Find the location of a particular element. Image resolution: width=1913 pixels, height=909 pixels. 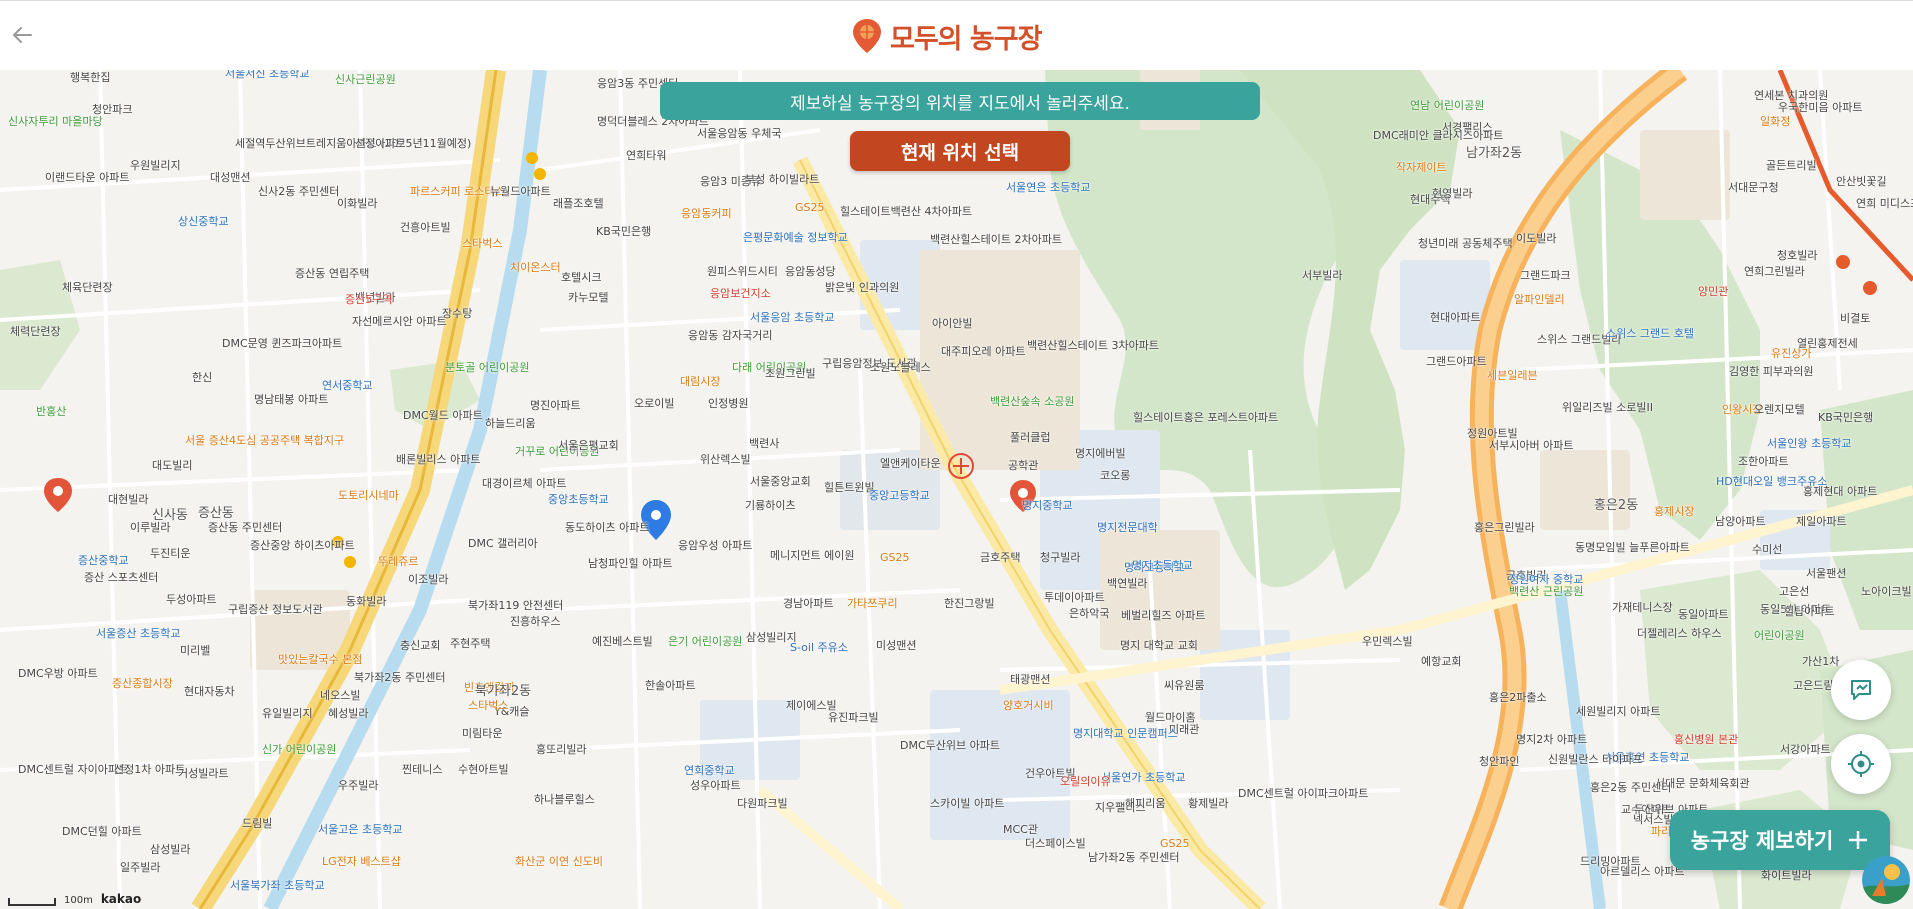

map-label: 구립증산 정보도서관 is located at coordinates (275, 609).